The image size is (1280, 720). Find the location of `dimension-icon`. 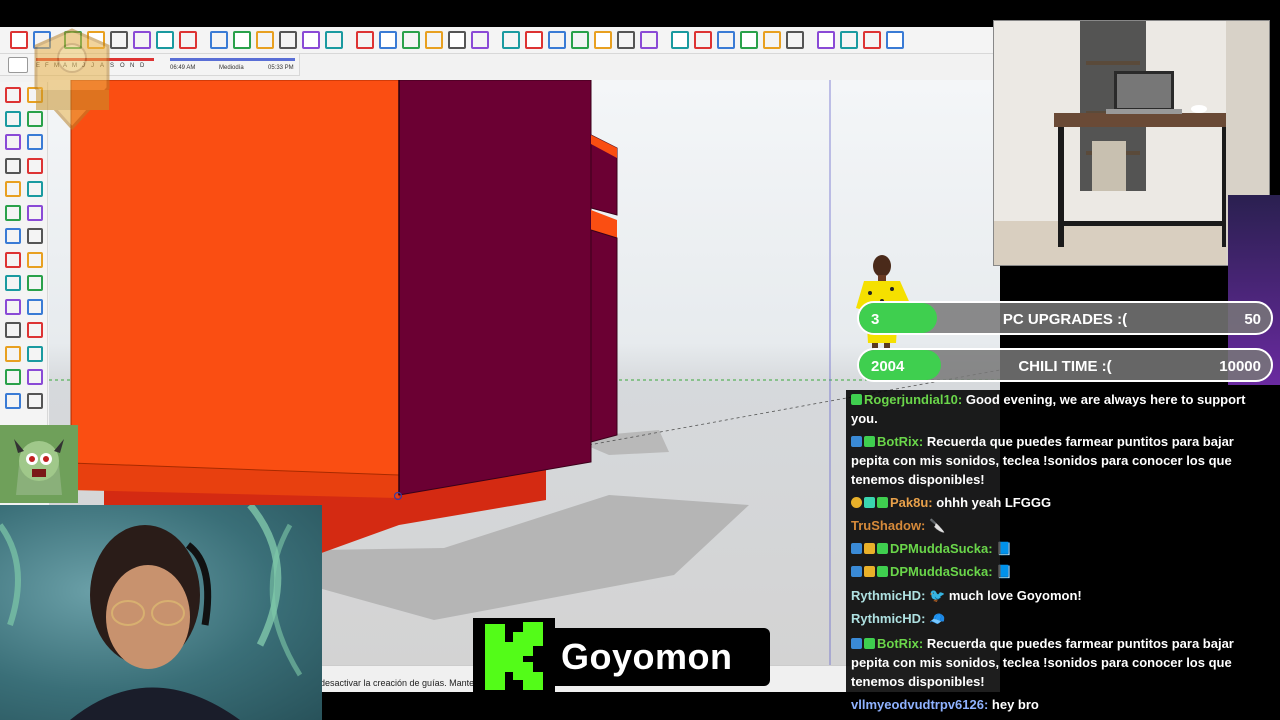

dimension-icon is located at coordinates (35, 330).